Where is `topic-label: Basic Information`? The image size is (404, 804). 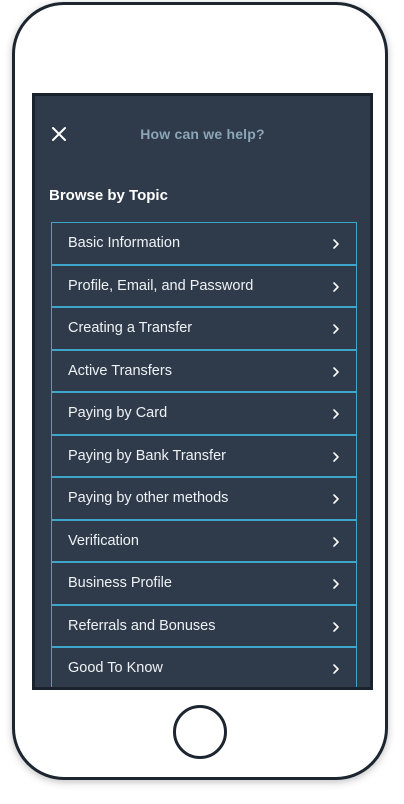 topic-label: Basic Information is located at coordinates (124, 243).